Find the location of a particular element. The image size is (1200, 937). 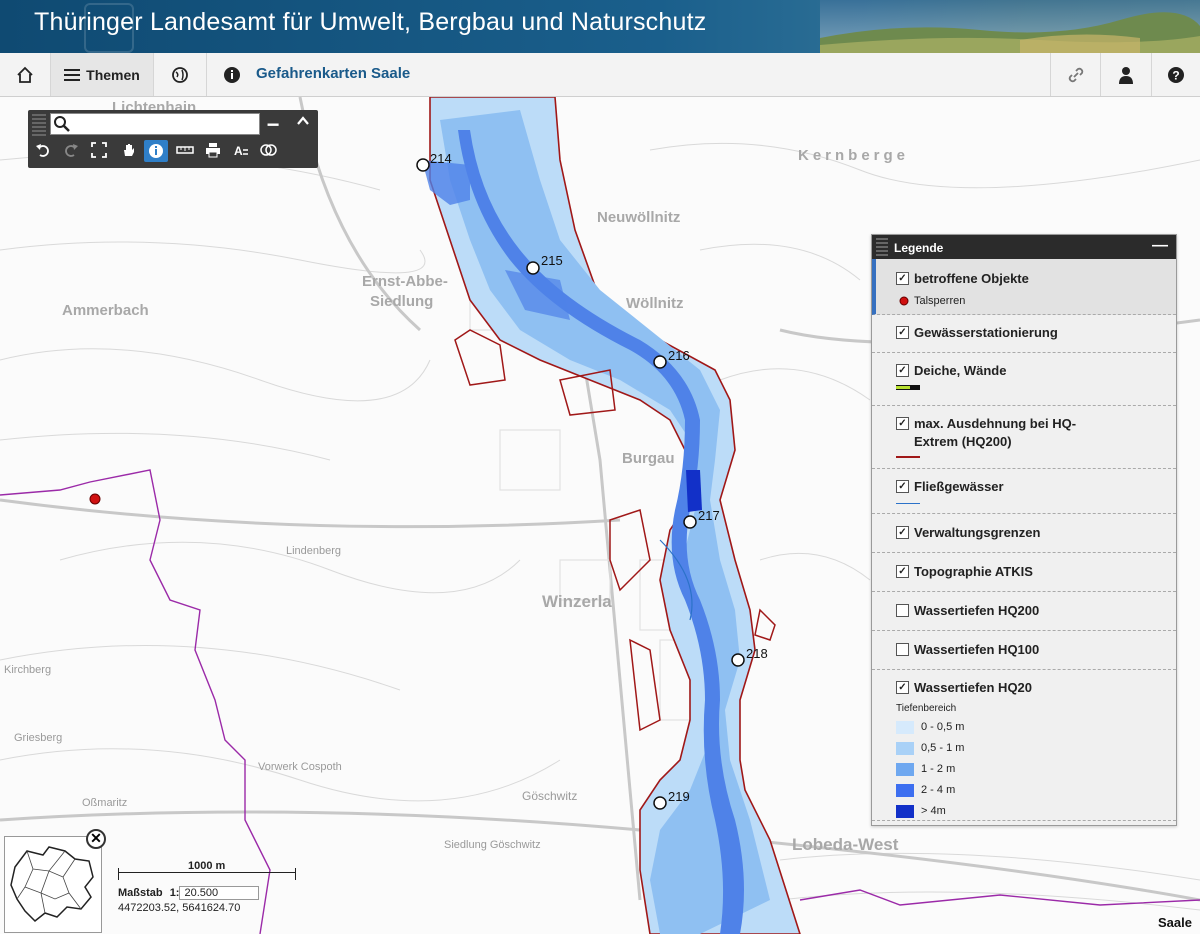

station-label-214: 214 is located at coordinates (441, 158).